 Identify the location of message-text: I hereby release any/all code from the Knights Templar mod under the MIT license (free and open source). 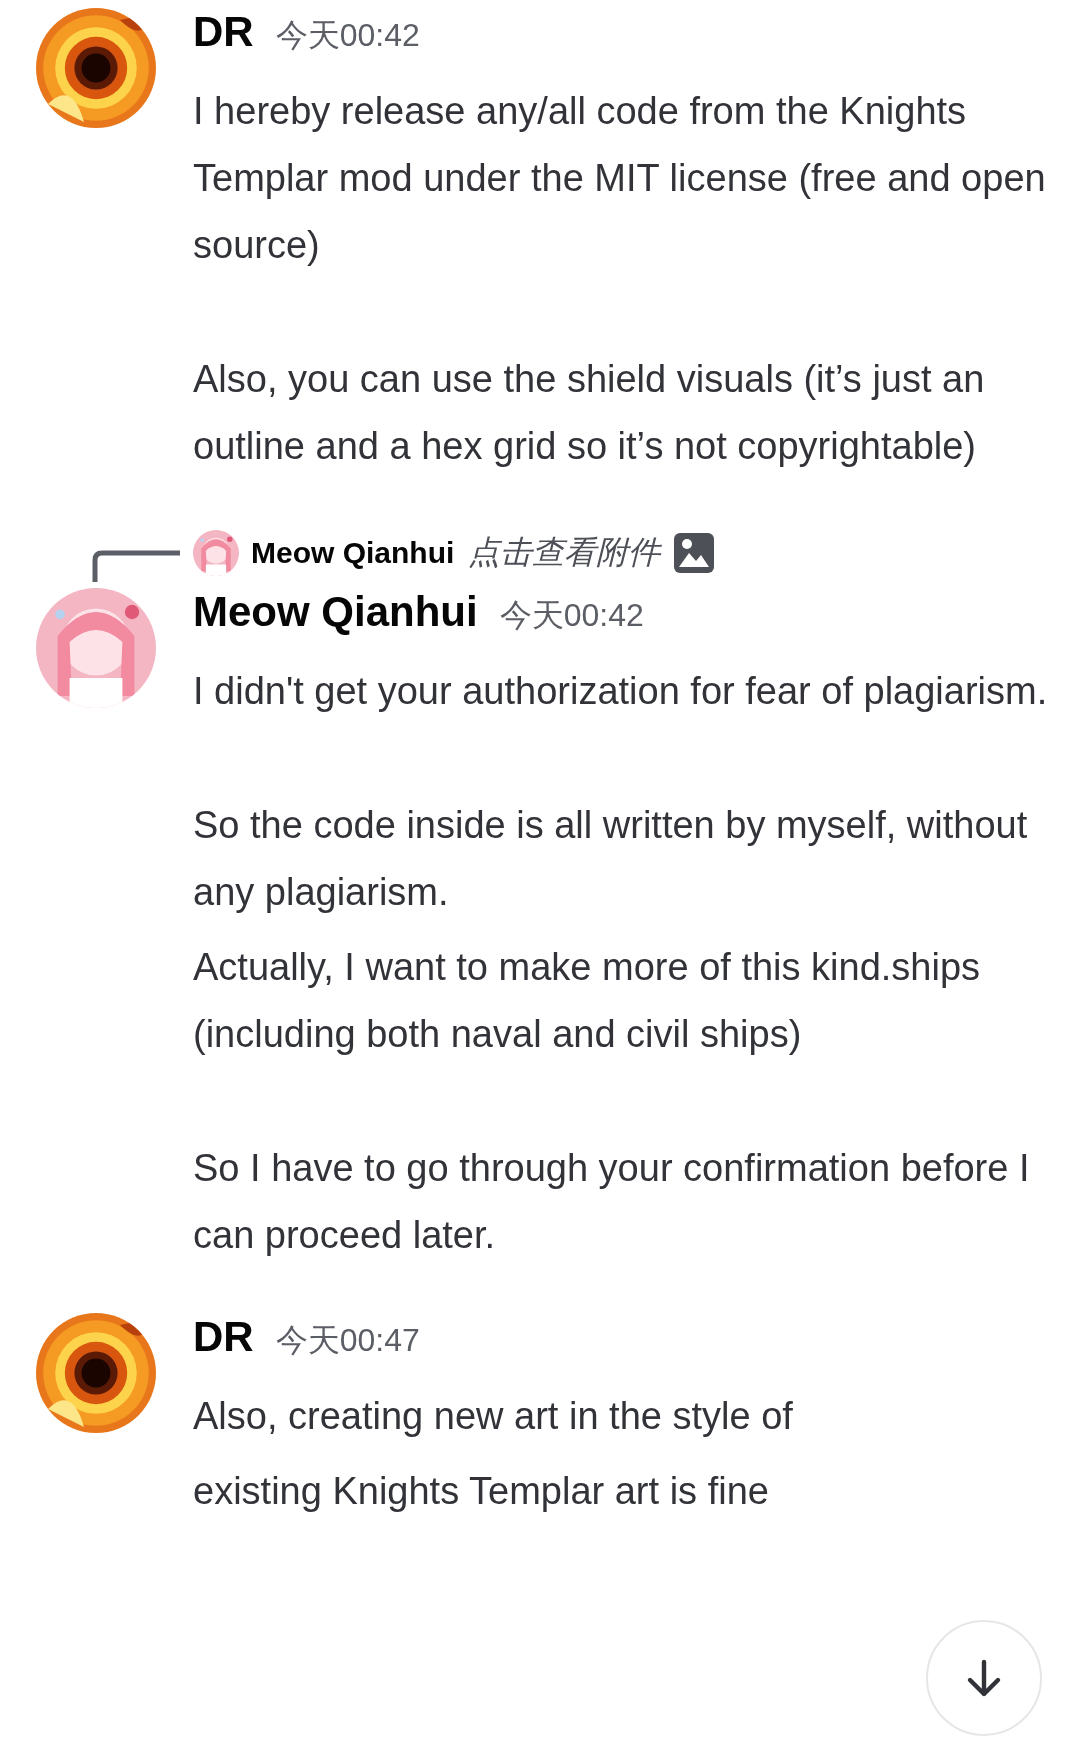
(620, 178).